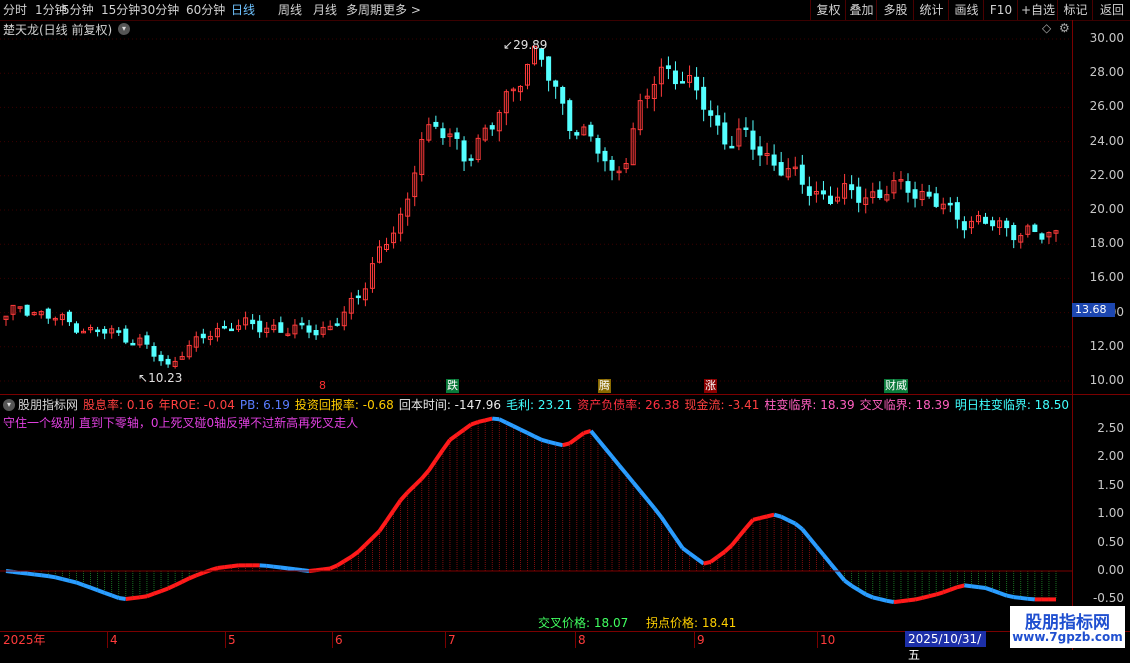 This screenshot has height=663, width=1130. I want to click on toolbar-button-3: 统计, so click(931, 10).